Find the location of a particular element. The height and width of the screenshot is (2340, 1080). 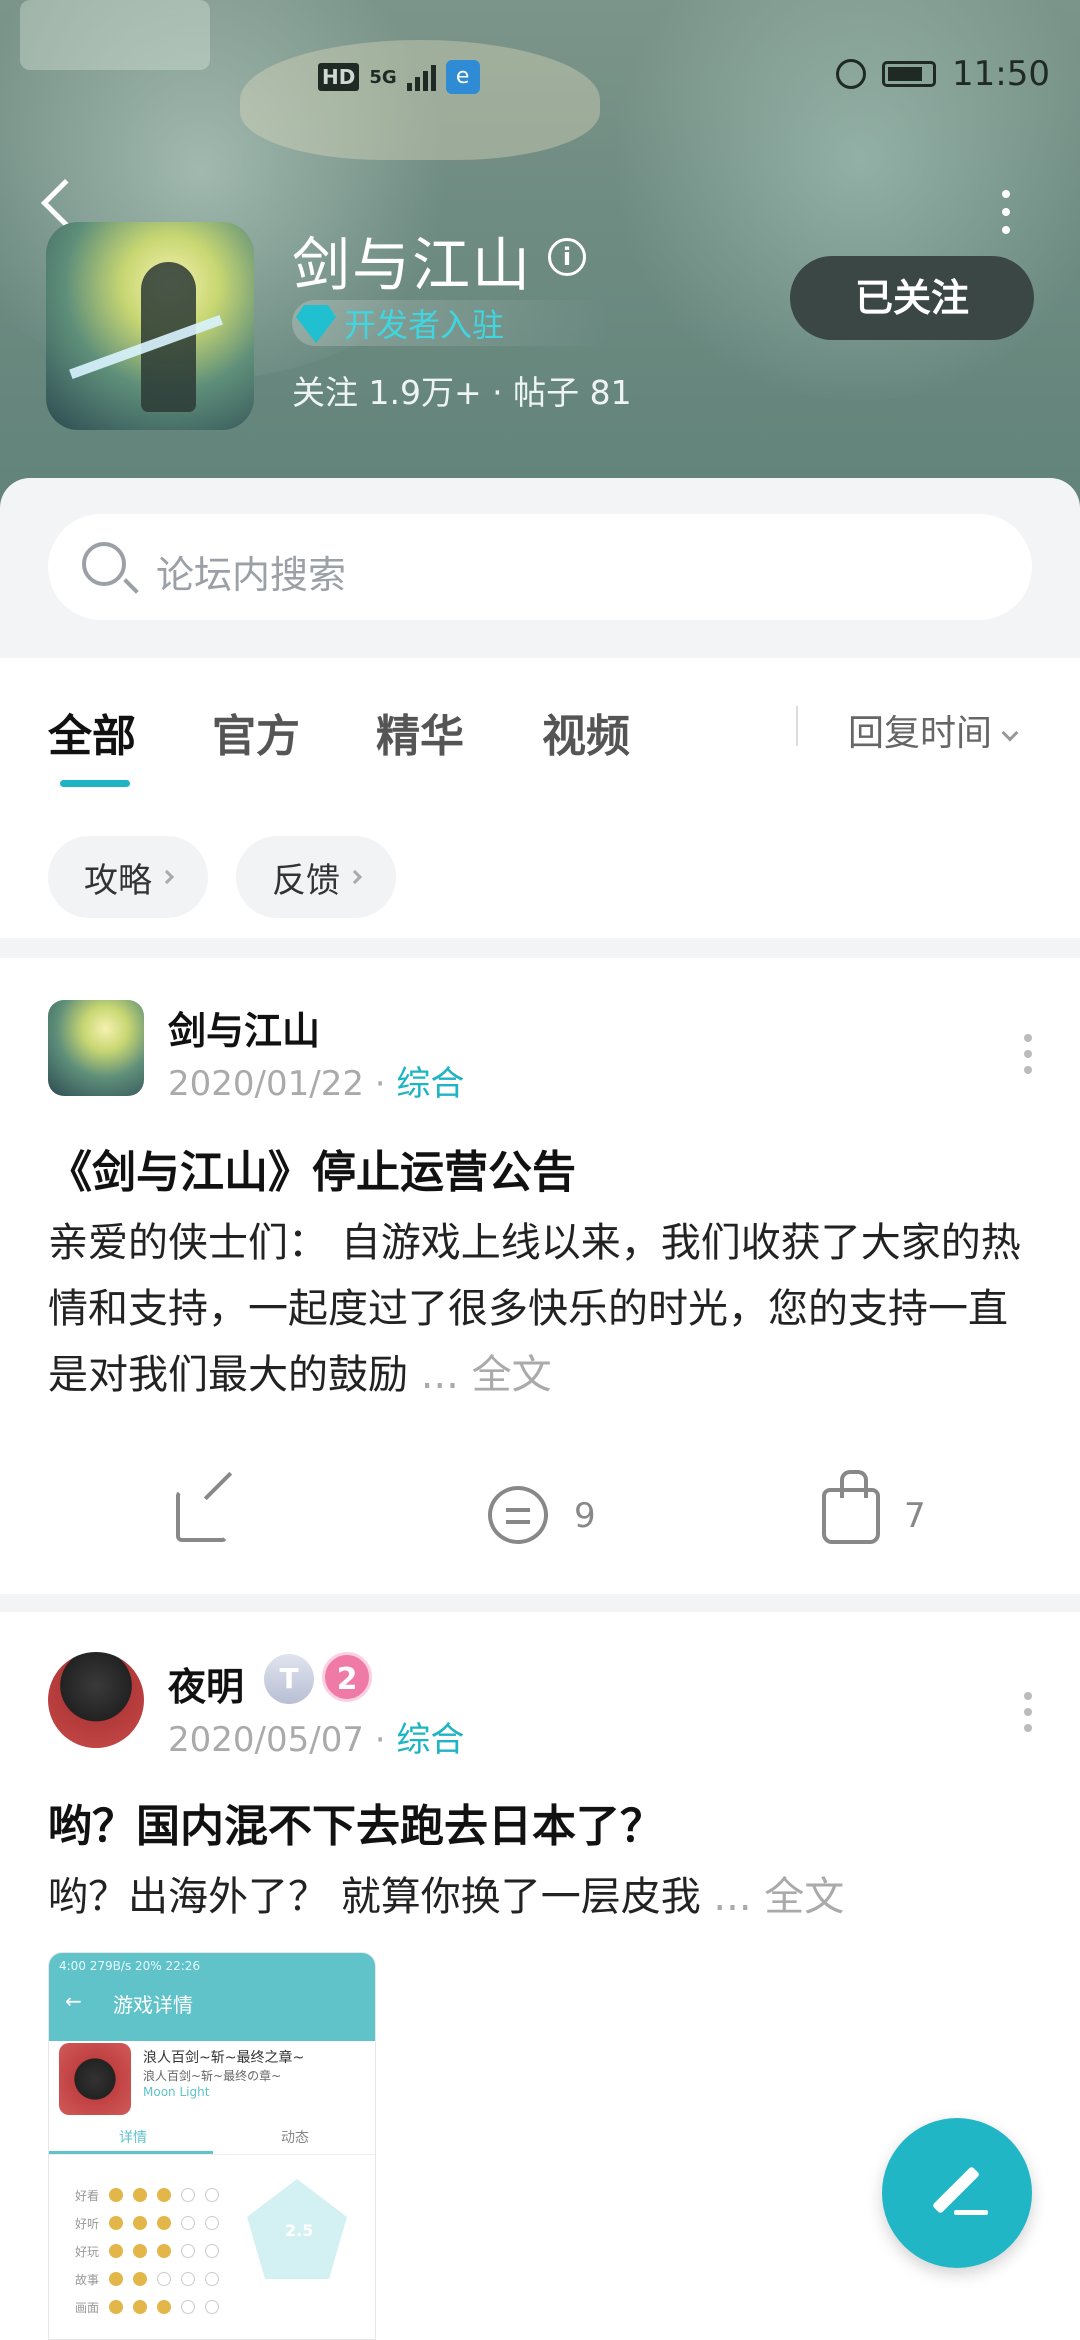

comment-count: 9 is located at coordinates (585, 1516).